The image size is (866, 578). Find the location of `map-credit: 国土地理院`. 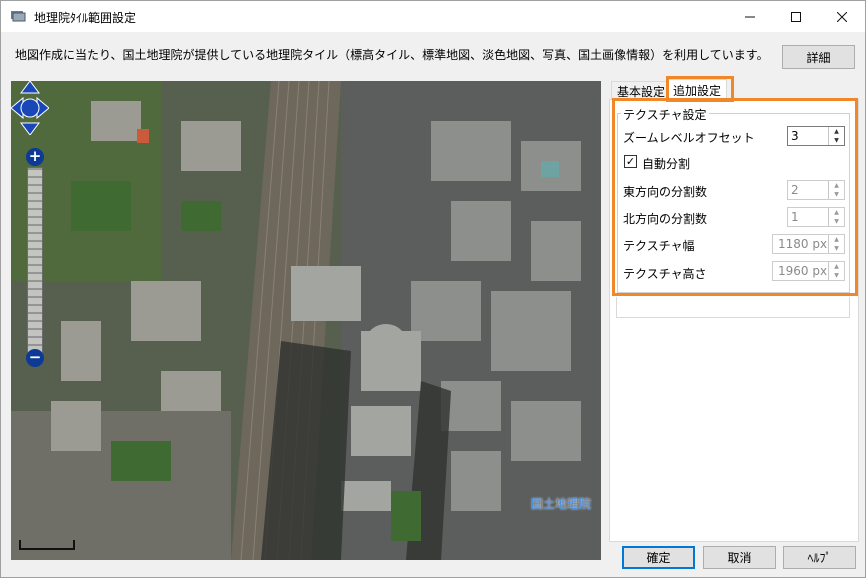

map-credit: 国土地理院 is located at coordinates (561, 504).